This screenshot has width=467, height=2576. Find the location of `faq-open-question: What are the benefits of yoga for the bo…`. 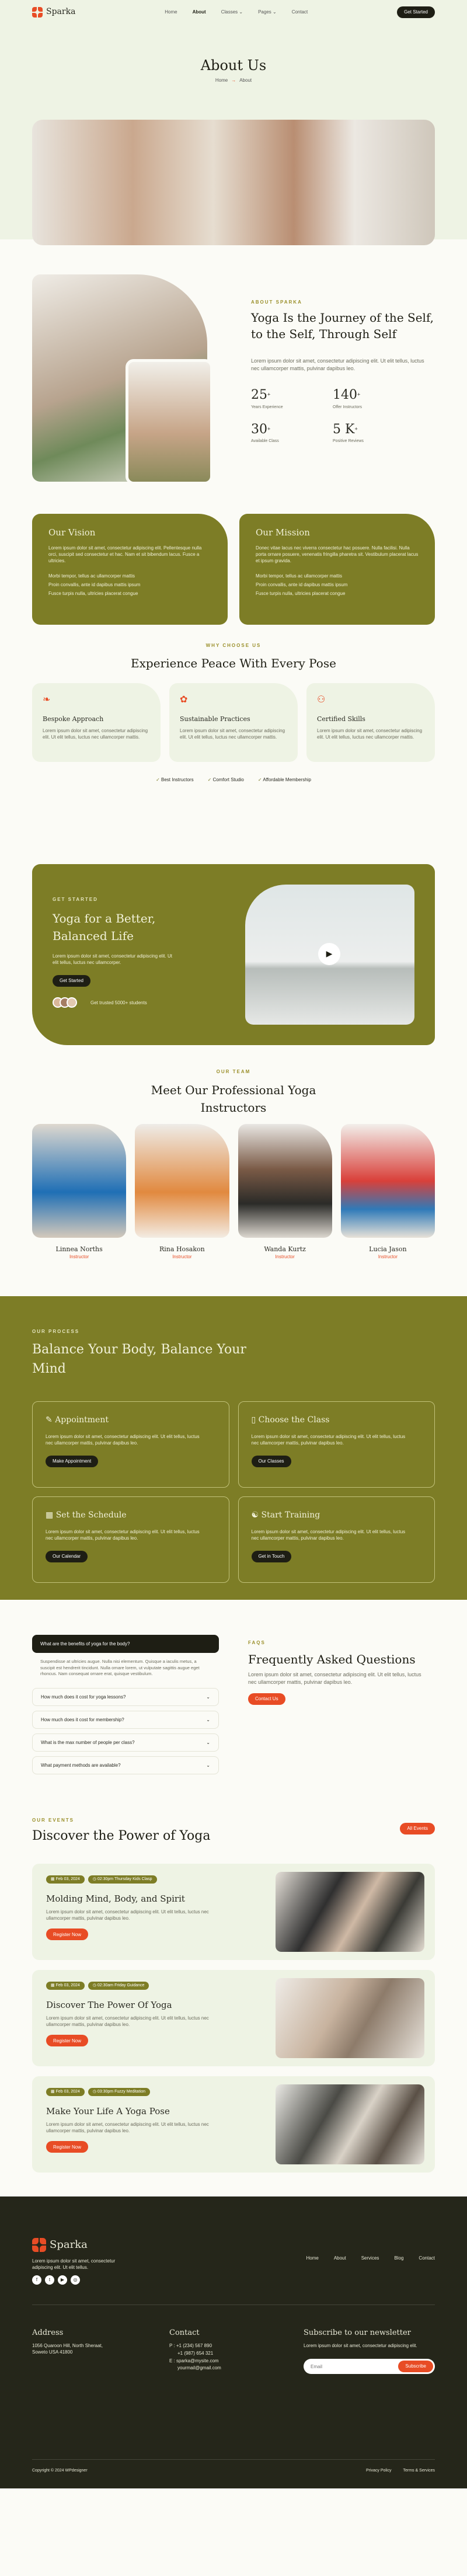

faq-open-question: What are the benefits of yoga for the bo… is located at coordinates (125, 1644).